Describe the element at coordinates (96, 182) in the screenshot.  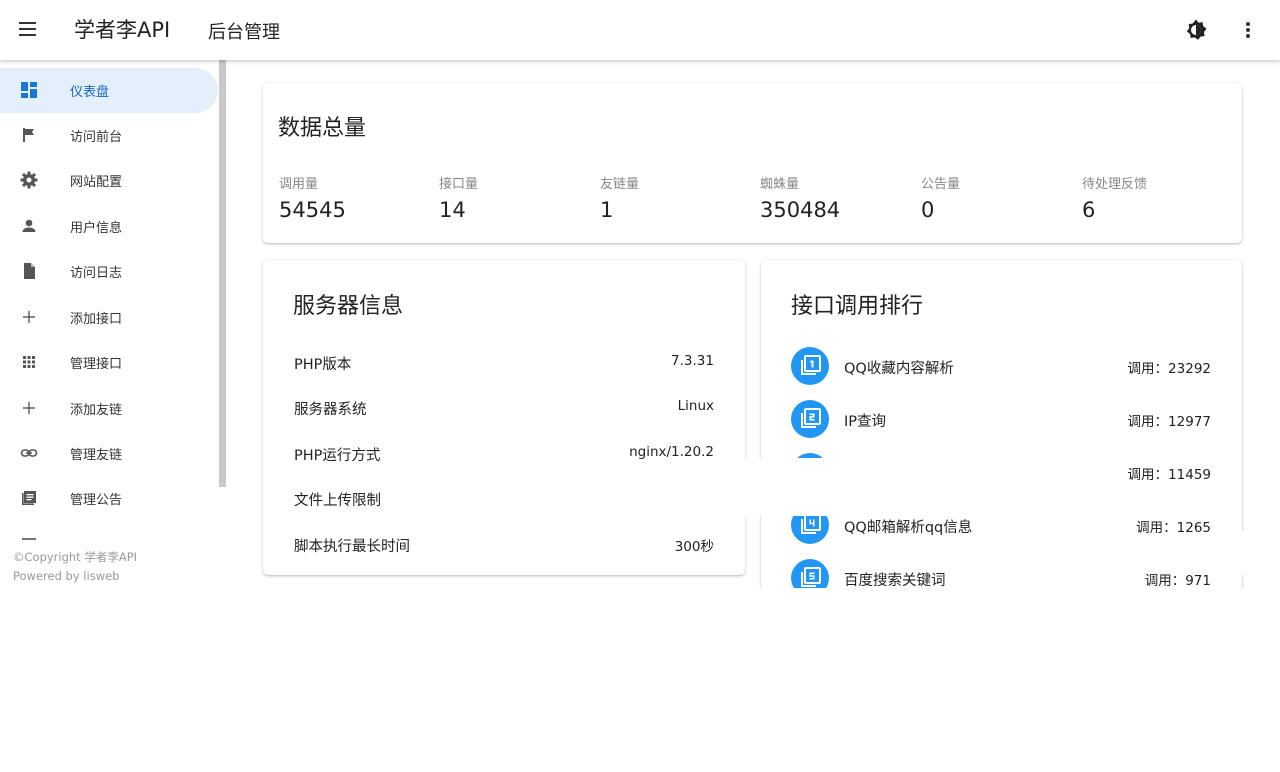
I see `sidebar-item-label: 网站配置` at that location.